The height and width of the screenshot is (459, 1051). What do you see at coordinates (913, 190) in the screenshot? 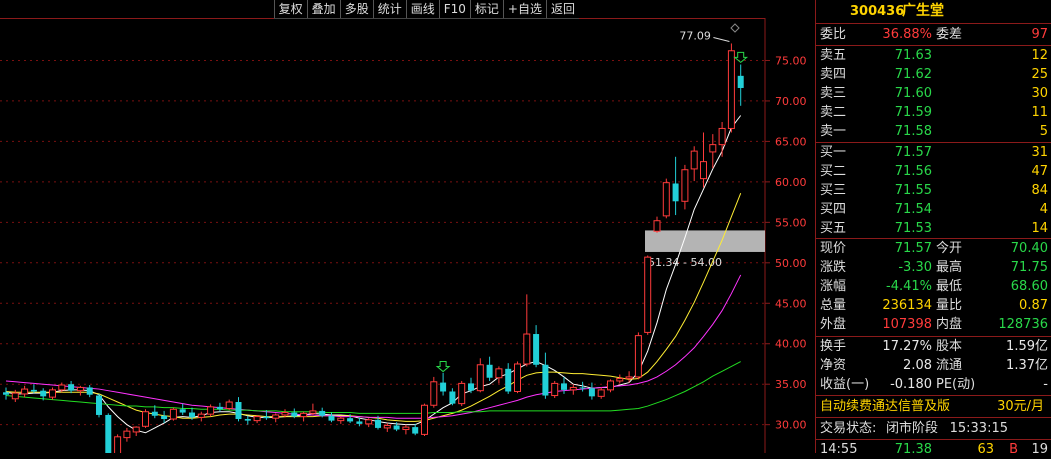
I see `level-price: 71.55` at bounding box center [913, 190].